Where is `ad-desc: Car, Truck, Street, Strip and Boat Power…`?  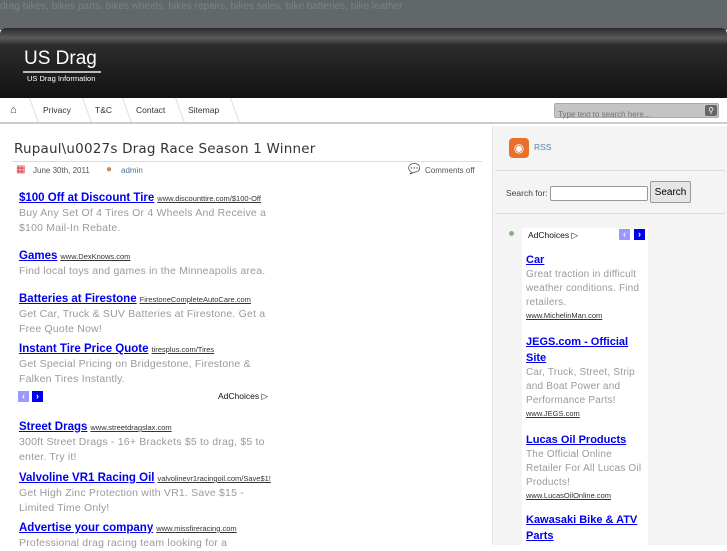 ad-desc: Car, Truck, Street, Strip and Boat Power… is located at coordinates (580, 386).